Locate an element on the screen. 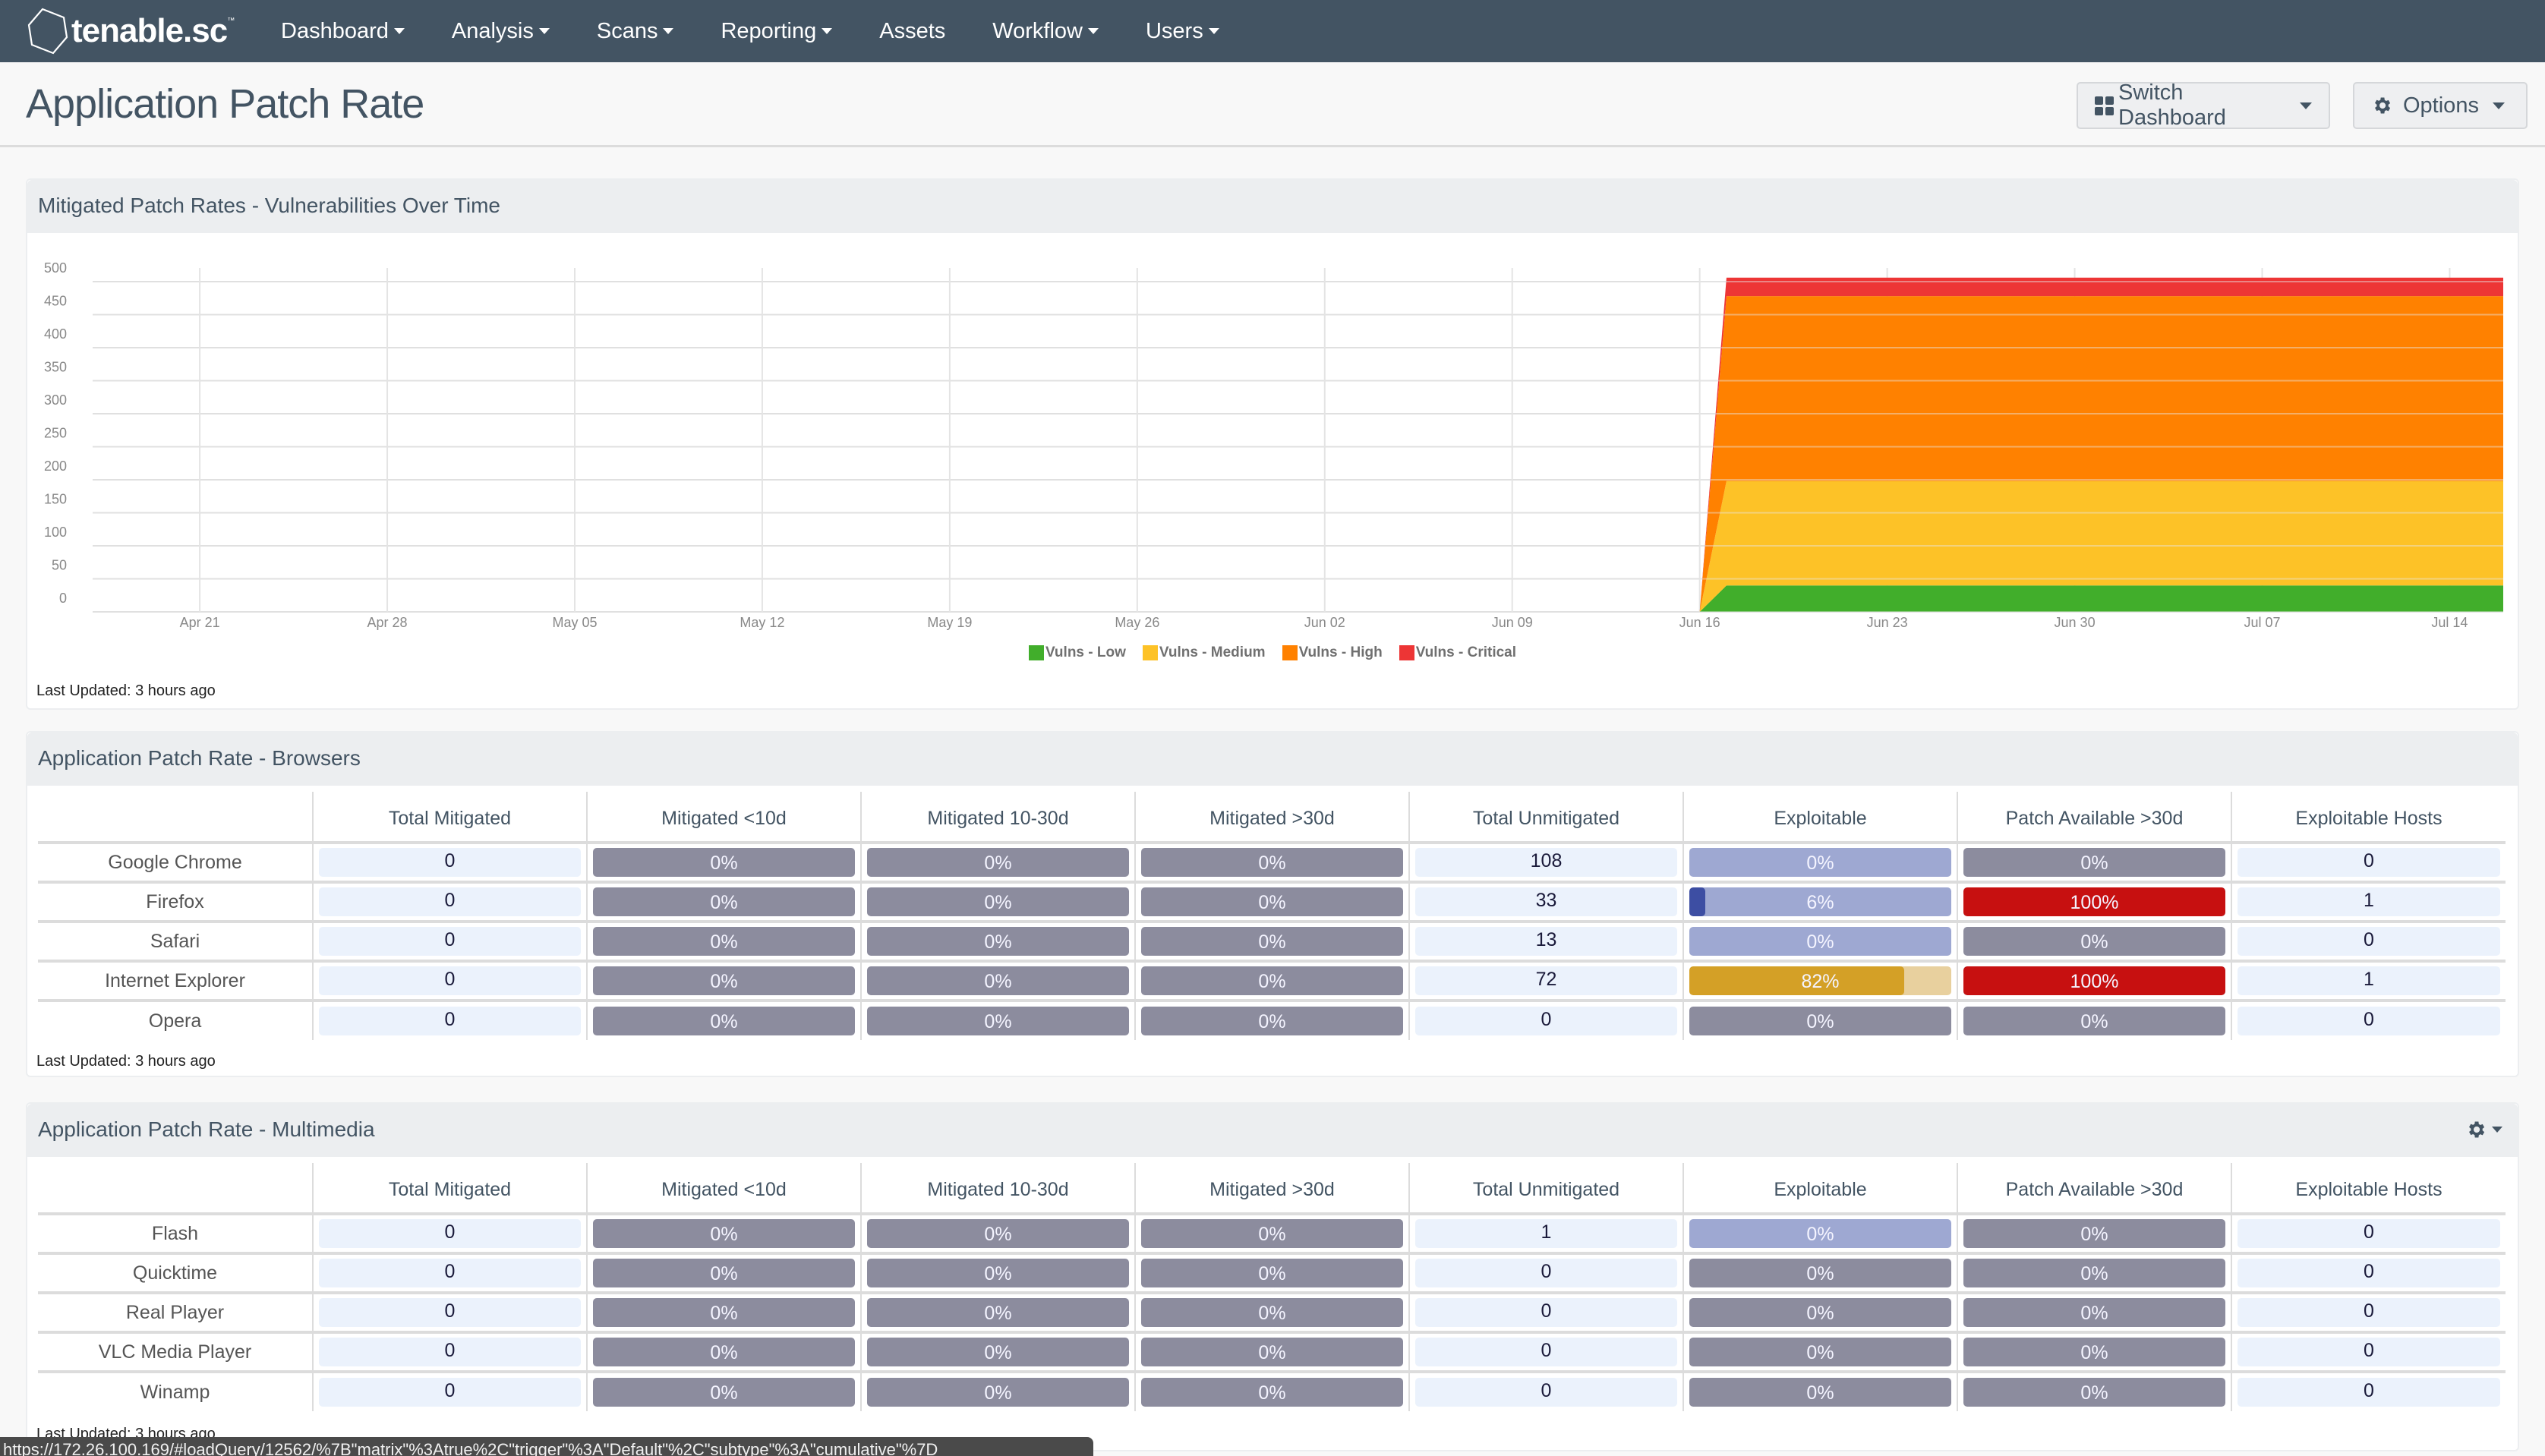 This screenshot has width=2545, height=1456. total-unmitigated-cell: 108 is located at coordinates (1546, 862).